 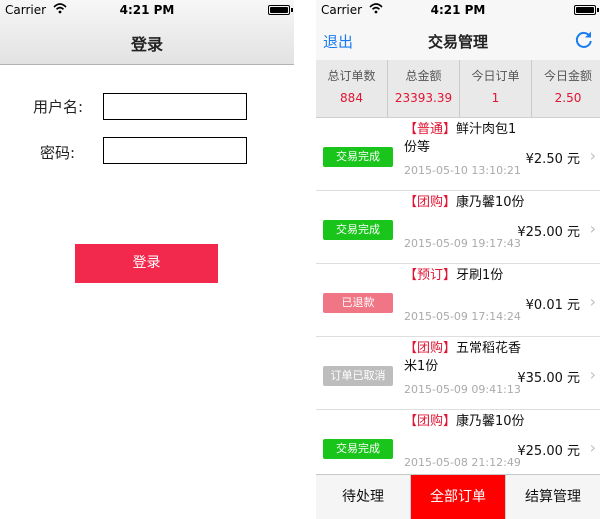 I want to click on stat-today-amount: 今日金额 2.50, so click(x=566, y=88).